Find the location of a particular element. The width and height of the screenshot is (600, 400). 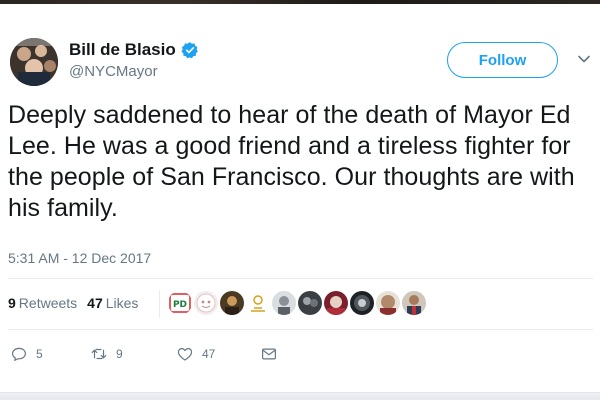

reply-icon is located at coordinates (19, 354).